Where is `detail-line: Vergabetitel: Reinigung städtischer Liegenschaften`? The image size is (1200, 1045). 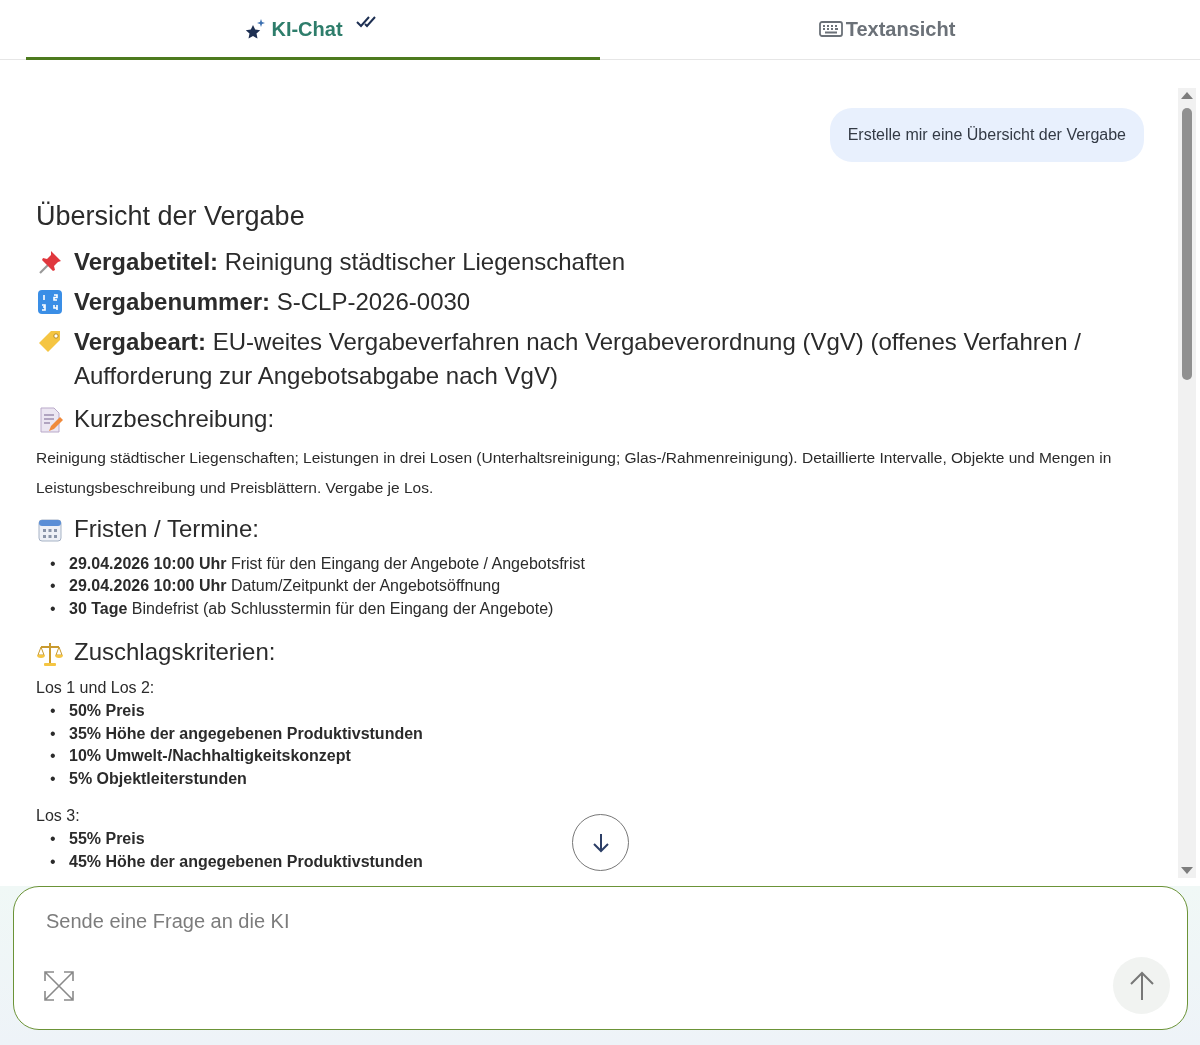 detail-line: Vergabetitel: Reinigung städtischer Liegenschaften is located at coordinates (349, 261).